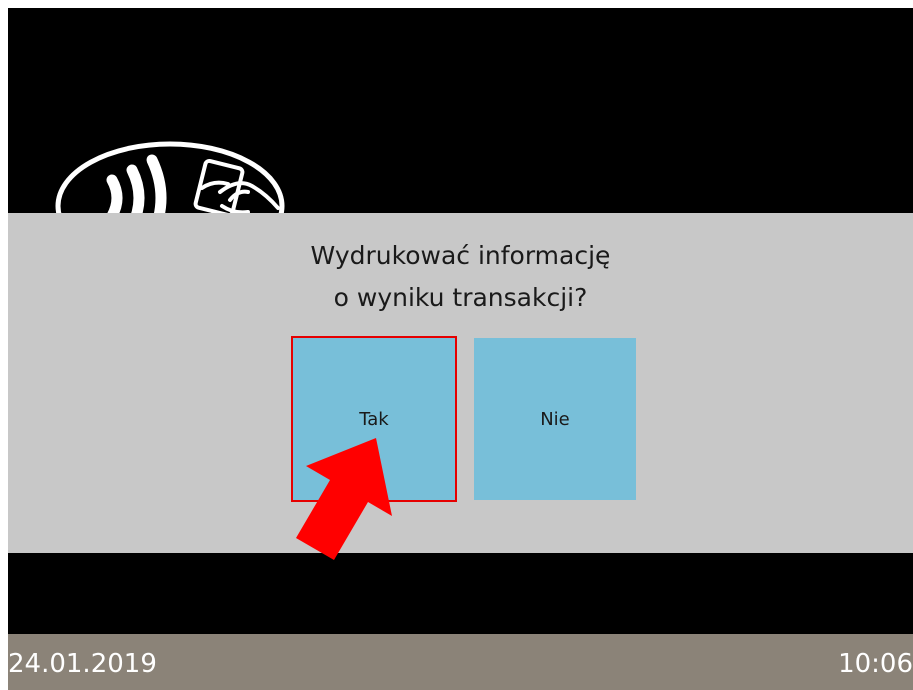 This screenshot has width=913, height=690. Describe the element at coordinates (460, 662) in the screenshot. I see `status-bar: 24.01.2019 10:06` at that location.